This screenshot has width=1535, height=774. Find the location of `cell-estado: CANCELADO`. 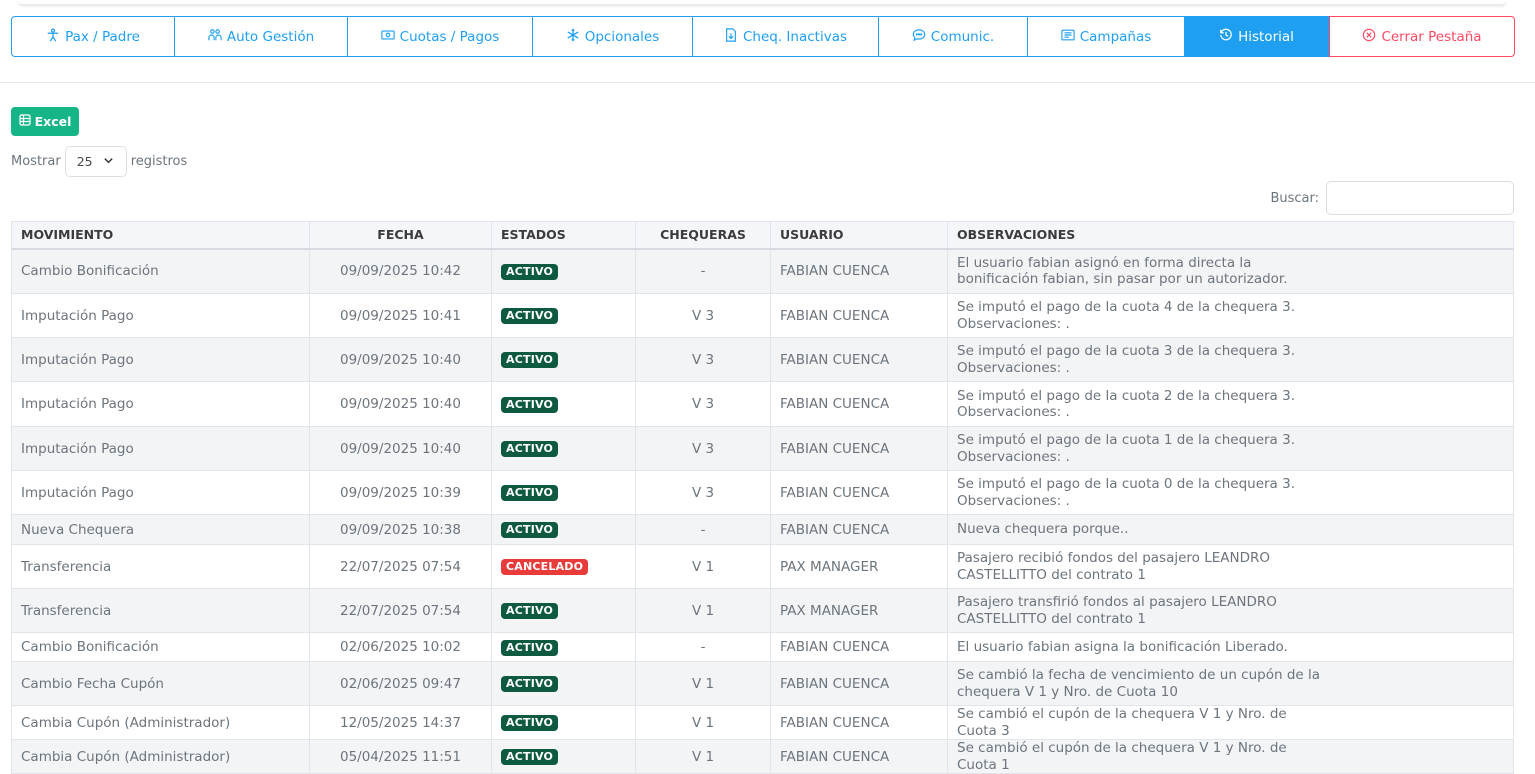

cell-estado: CANCELADO is located at coordinates (563, 566).